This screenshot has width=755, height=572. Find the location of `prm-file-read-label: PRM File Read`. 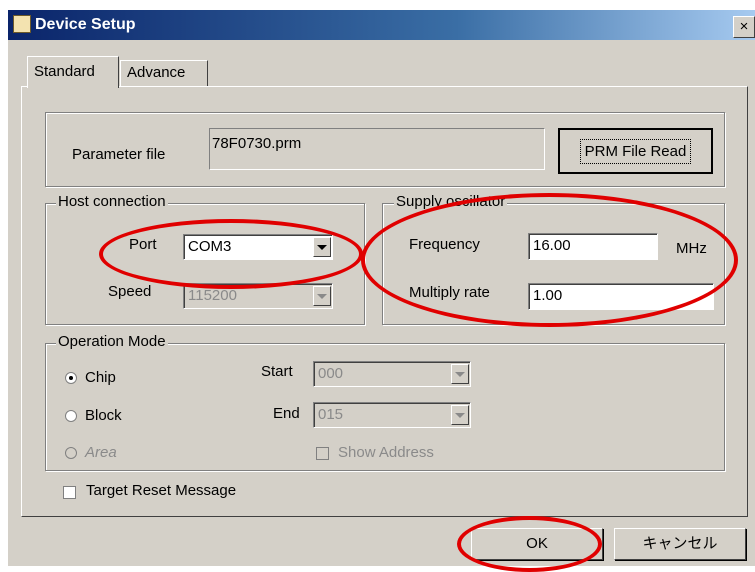

prm-file-read-label: PRM File Read is located at coordinates (635, 151).